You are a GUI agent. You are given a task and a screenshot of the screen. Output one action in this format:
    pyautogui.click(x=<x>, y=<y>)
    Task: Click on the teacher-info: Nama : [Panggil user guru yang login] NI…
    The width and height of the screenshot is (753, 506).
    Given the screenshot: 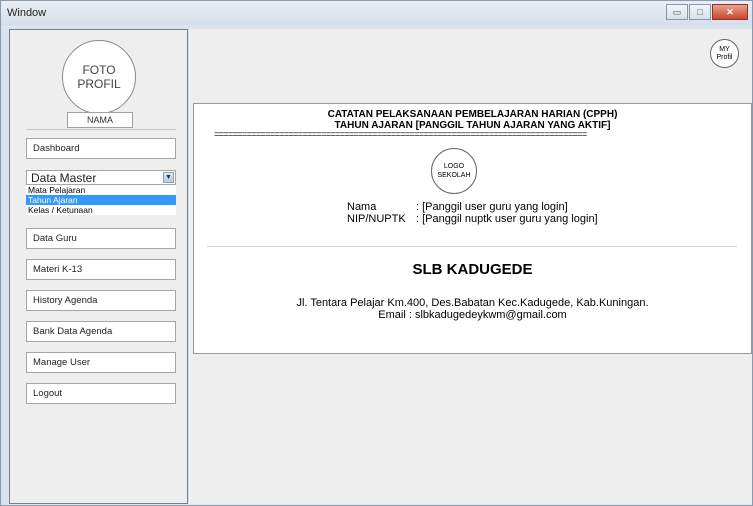 What is the action you would take?
    pyautogui.click(x=472, y=213)
    